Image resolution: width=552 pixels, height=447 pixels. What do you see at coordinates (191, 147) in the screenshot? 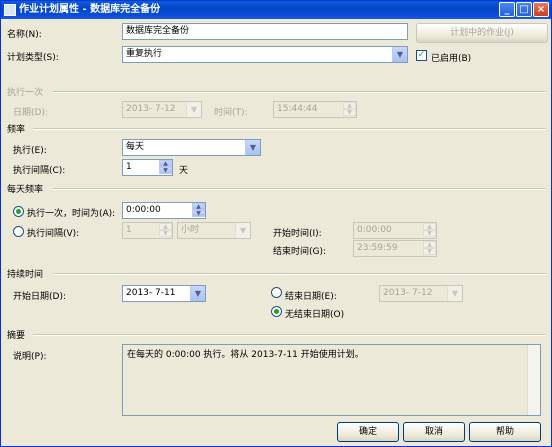
I see `occurs-select: 每天 ▼` at bounding box center [191, 147].